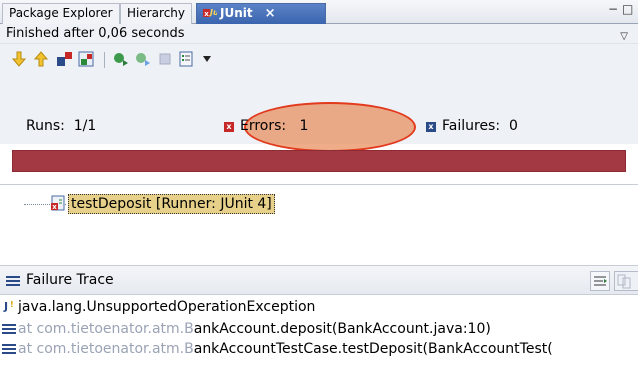  I want to click on filter-stack-icon, so click(600, 281).